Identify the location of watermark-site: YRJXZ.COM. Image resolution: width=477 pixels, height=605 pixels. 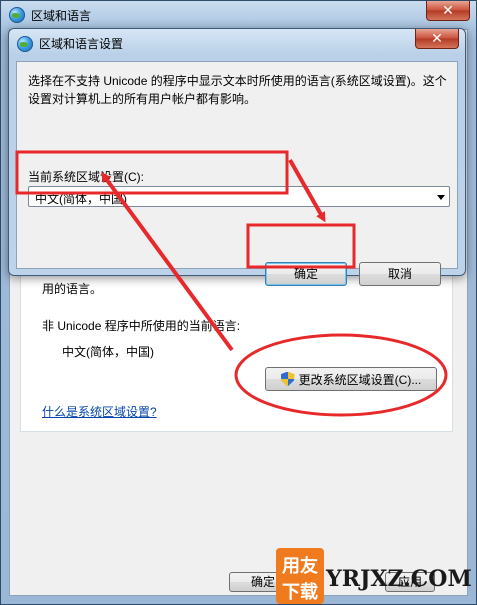
(399, 579).